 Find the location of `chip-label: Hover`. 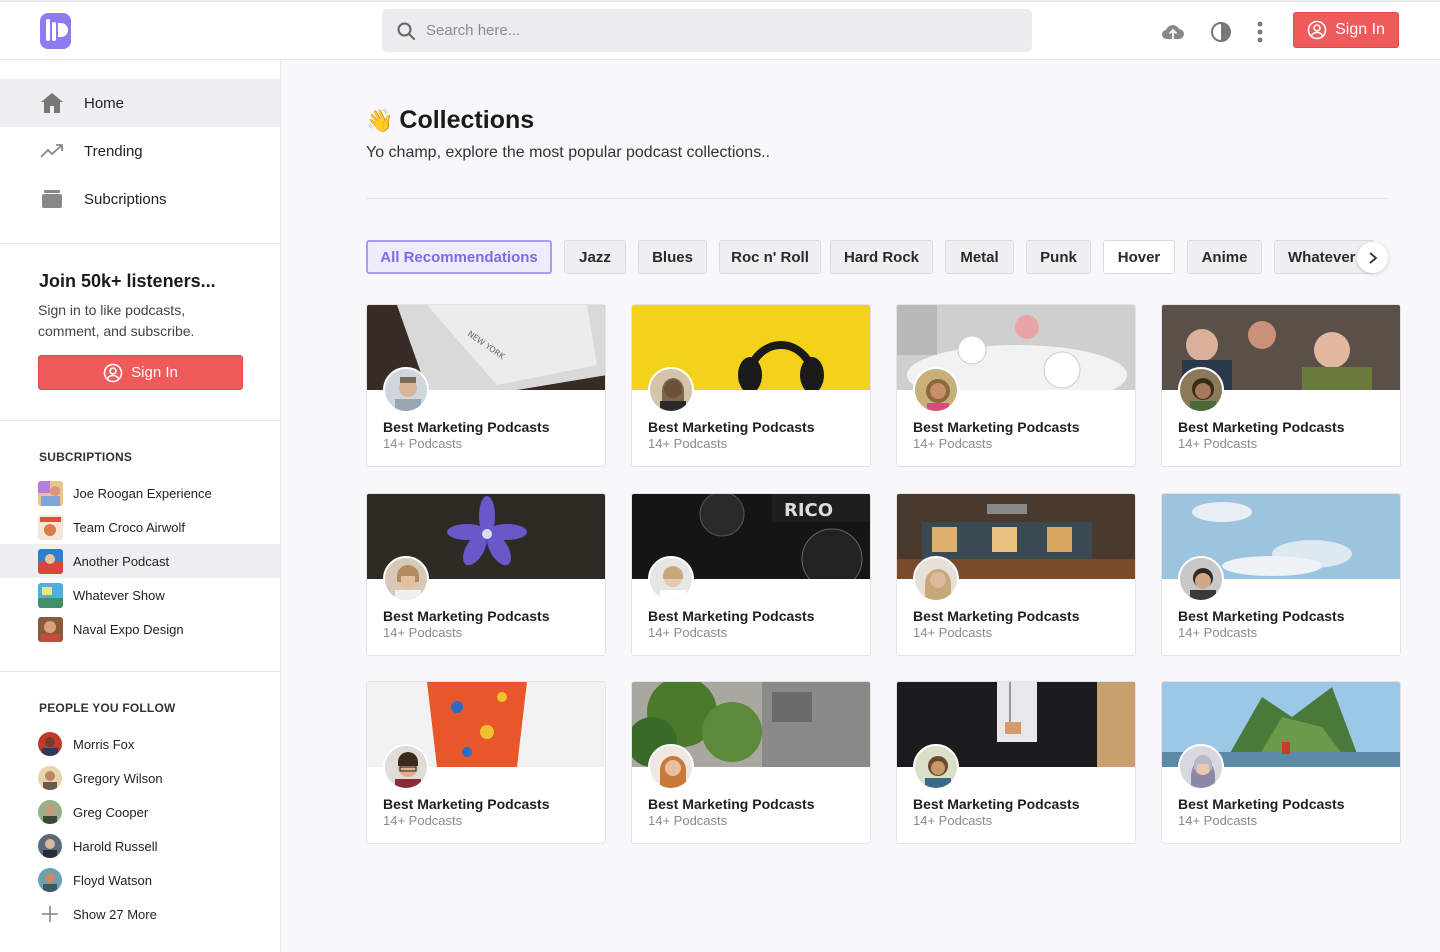

chip-label: Hover is located at coordinates (1139, 257).